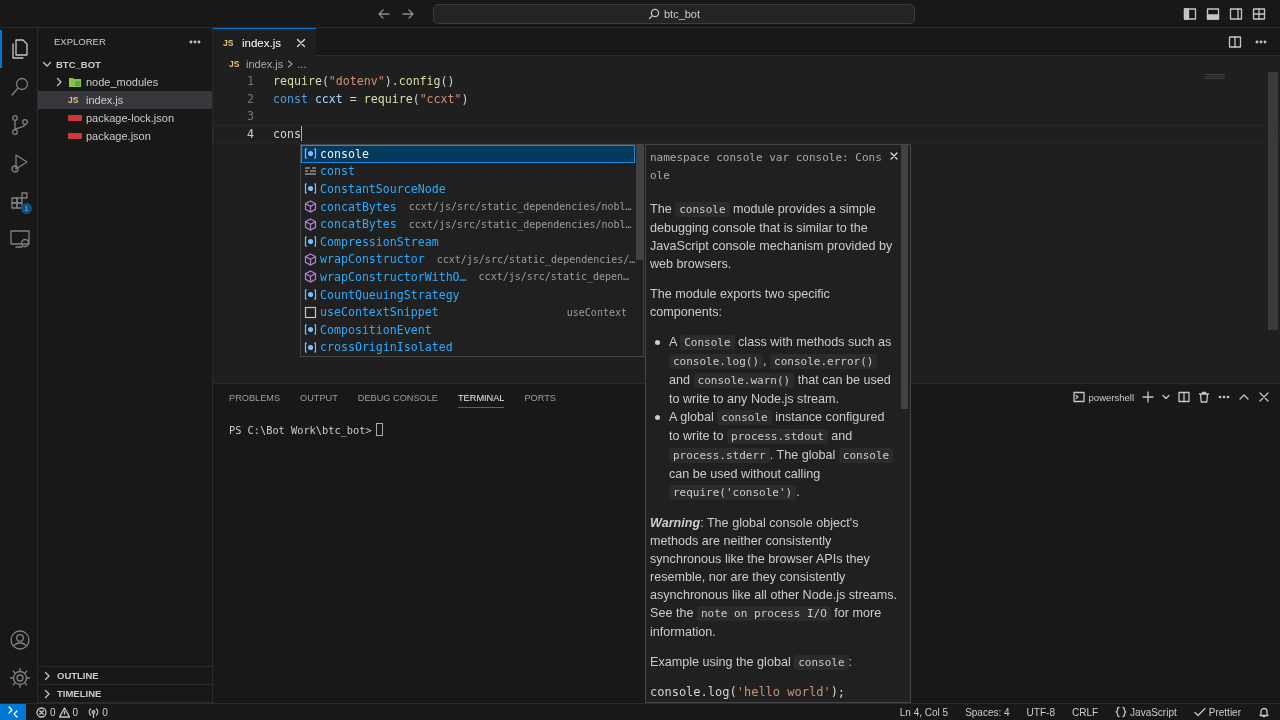 This screenshot has width=1280, height=720. What do you see at coordinates (1146, 712) in the screenshot?
I see `language-status: JavaScript` at bounding box center [1146, 712].